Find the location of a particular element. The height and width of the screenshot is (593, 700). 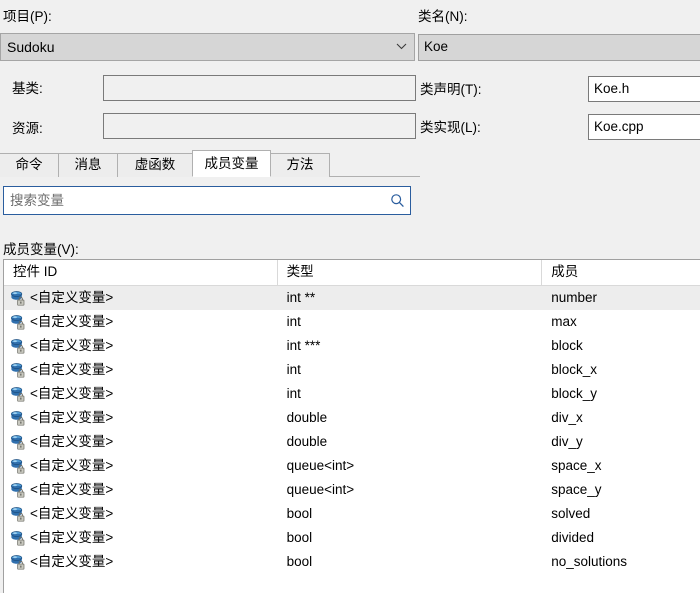

project-label: 项目(P): is located at coordinates (27, 16).